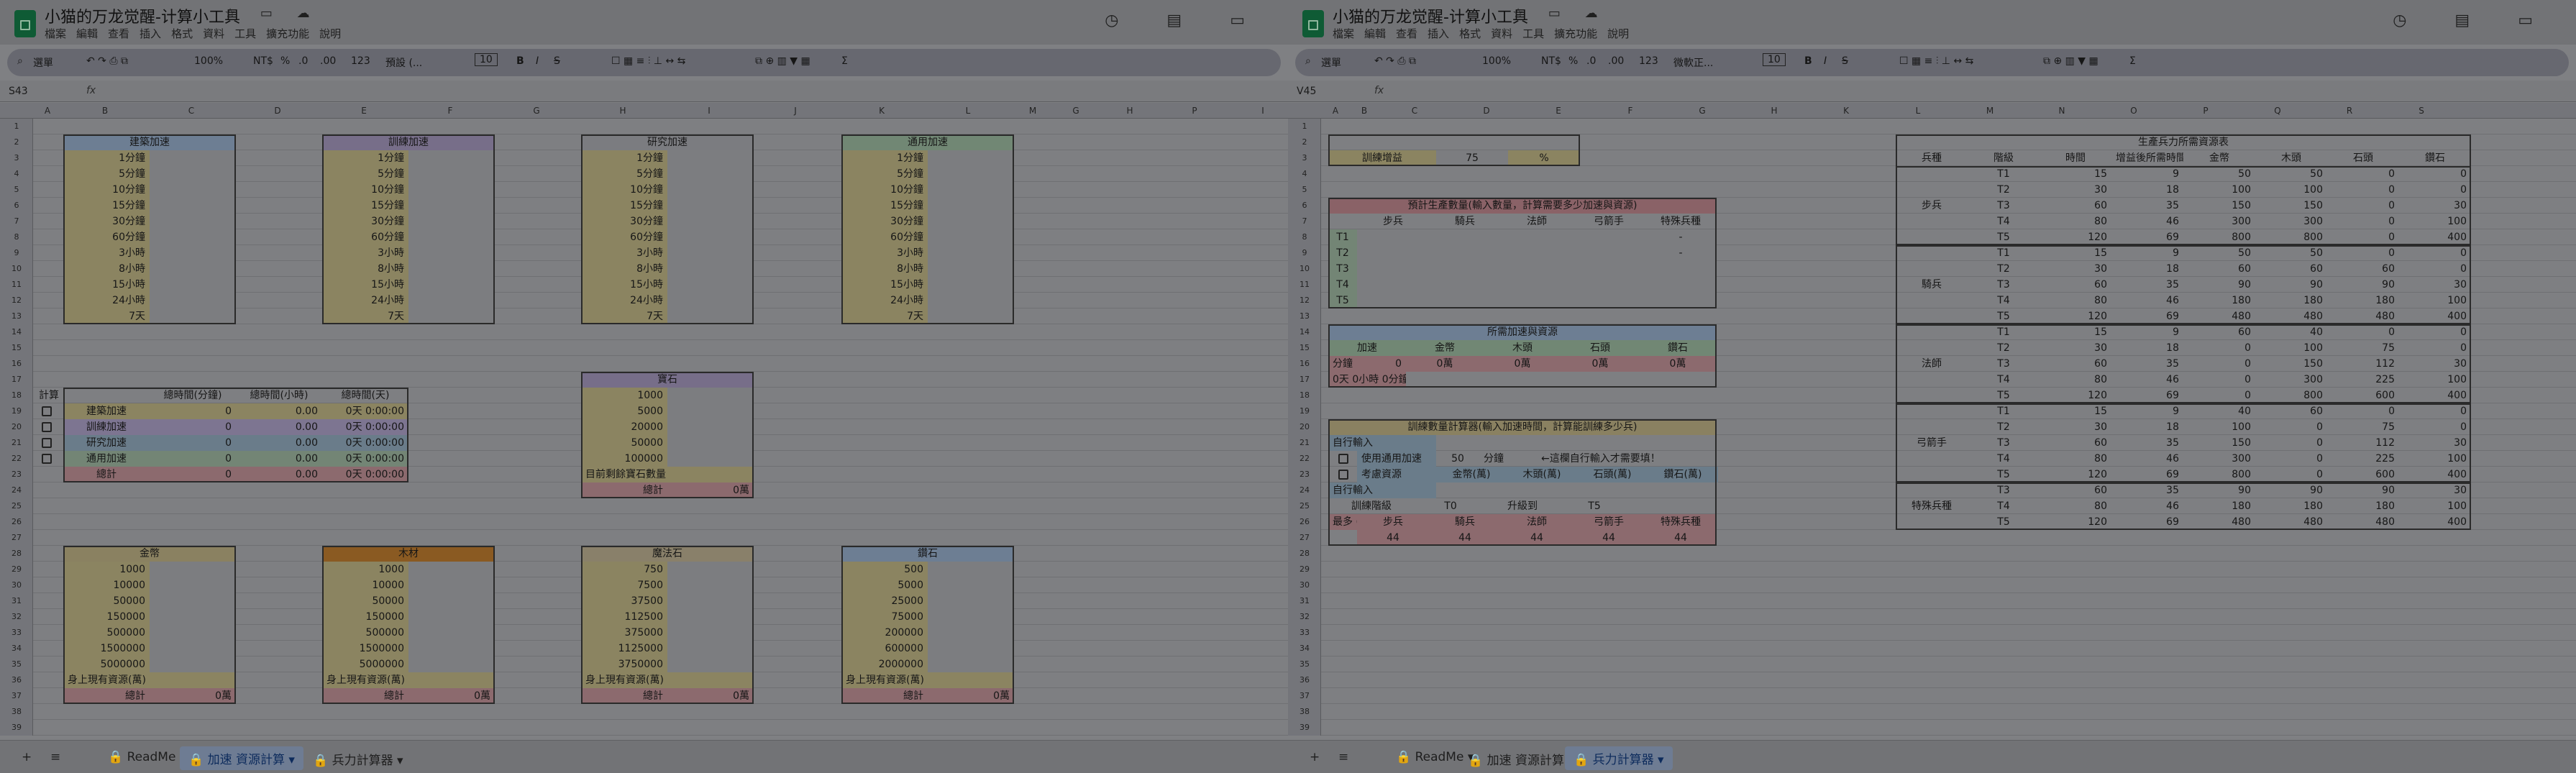 The width and height of the screenshot is (2576, 773). I want to click on all-sheets-icon: ≡, so click(1343, 757).